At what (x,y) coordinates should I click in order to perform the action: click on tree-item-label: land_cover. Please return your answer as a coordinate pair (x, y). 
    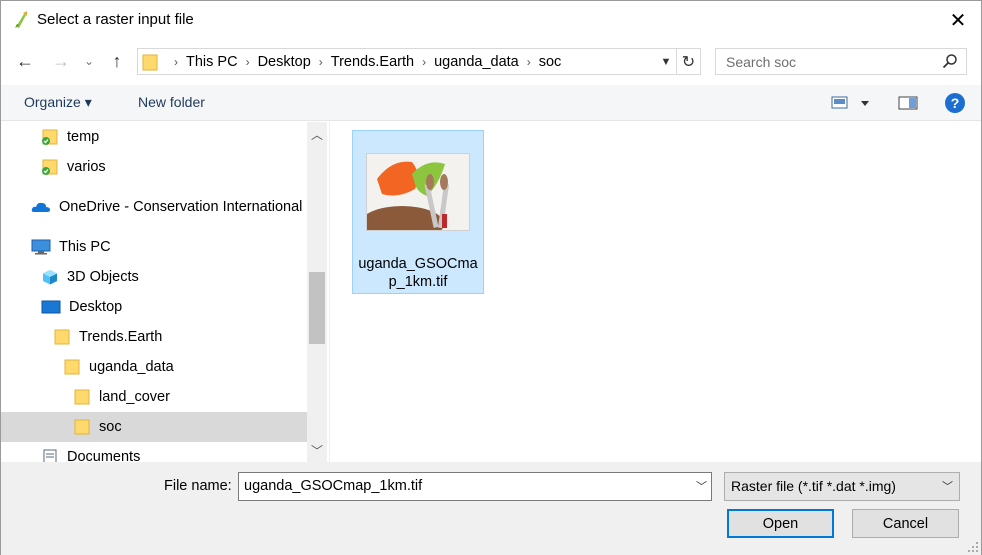
    Looking at the image, I should click on (134, 397).